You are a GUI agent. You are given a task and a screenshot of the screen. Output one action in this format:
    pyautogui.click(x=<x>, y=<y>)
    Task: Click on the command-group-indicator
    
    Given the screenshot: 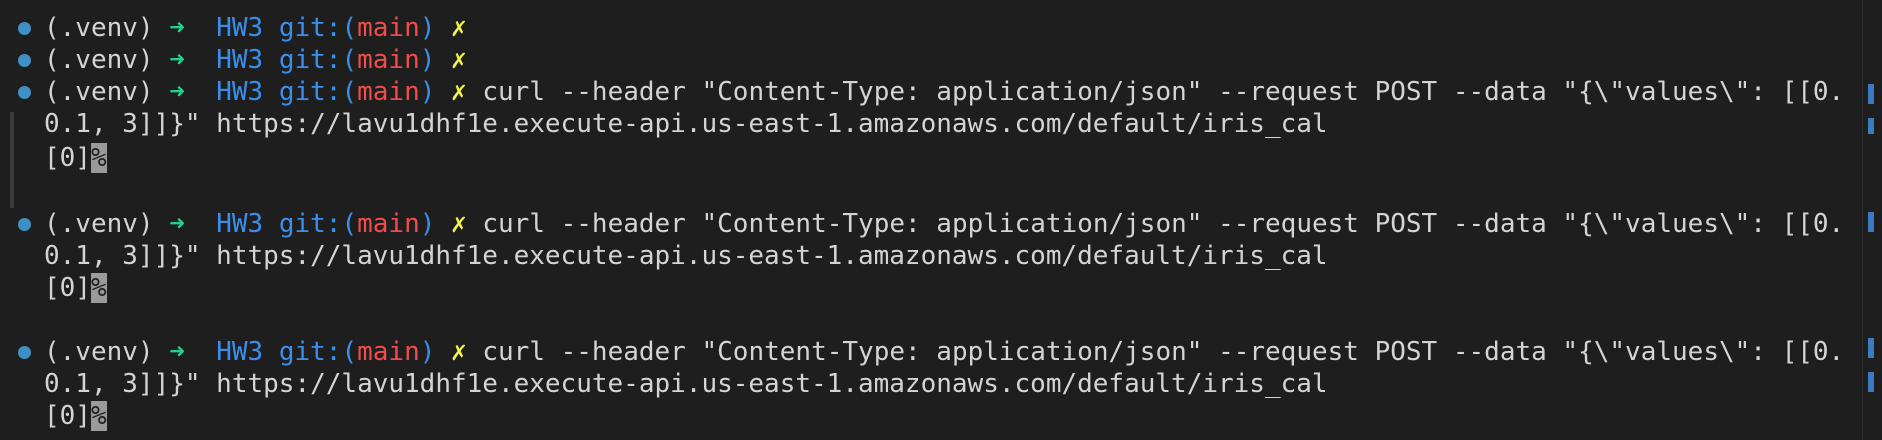 What is the action you would take?
    pyautogui.click(x=12, y=160)
    